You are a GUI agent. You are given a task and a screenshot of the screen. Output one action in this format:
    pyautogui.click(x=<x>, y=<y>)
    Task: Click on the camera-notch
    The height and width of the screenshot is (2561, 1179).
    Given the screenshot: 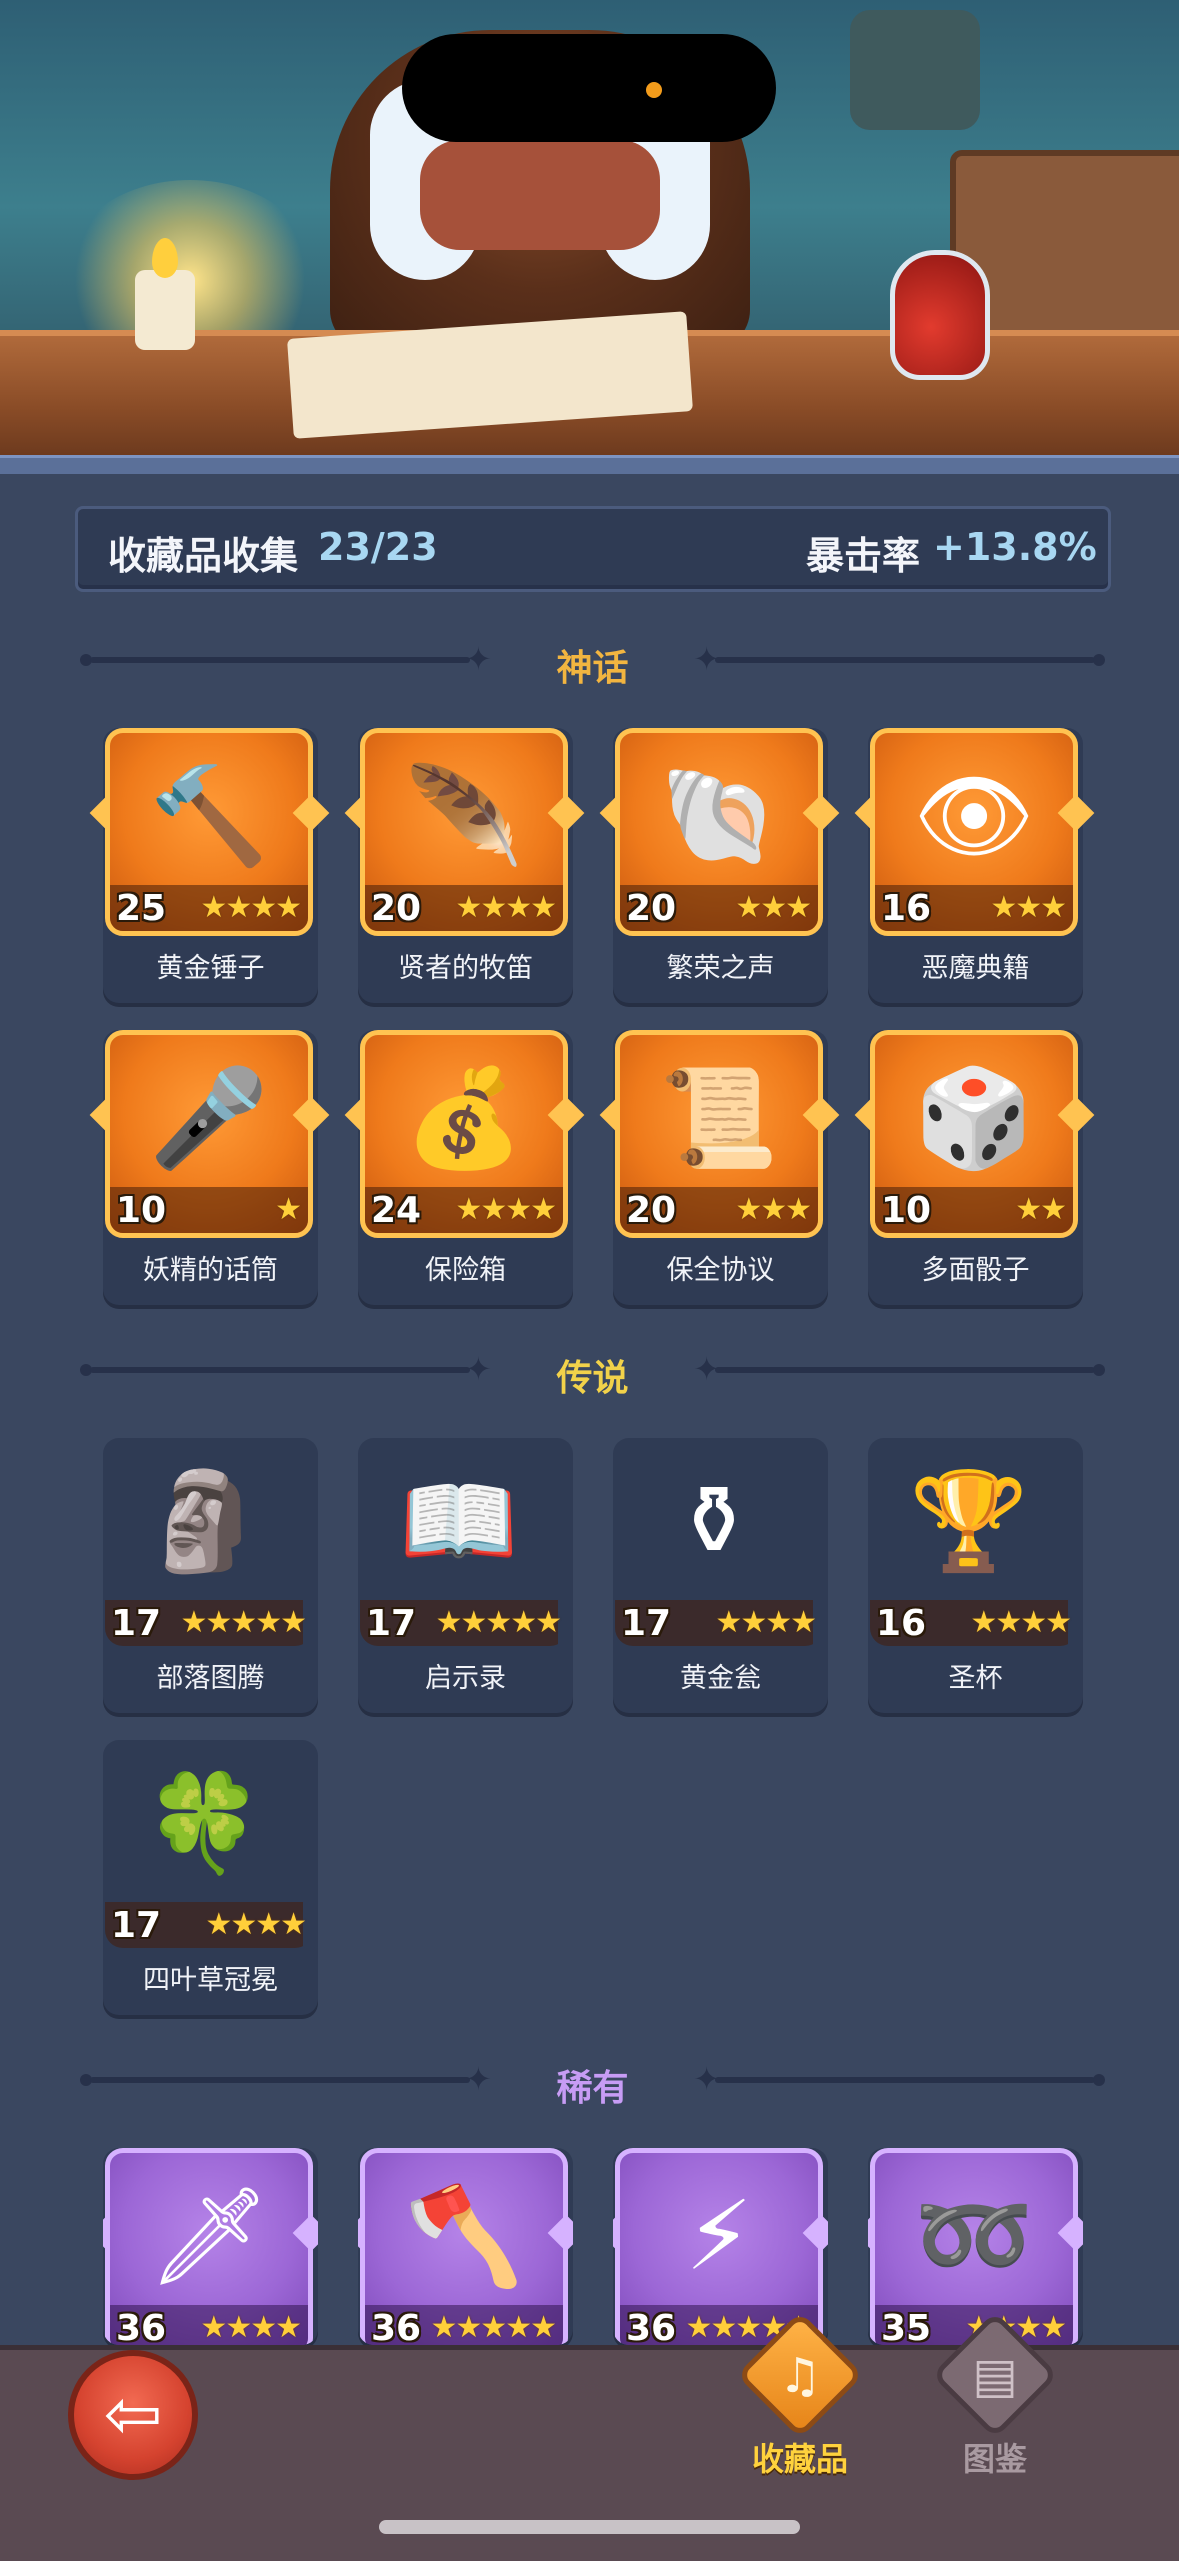 What is the action you would take?
    pyautogui.click(x=589, y=88)
    